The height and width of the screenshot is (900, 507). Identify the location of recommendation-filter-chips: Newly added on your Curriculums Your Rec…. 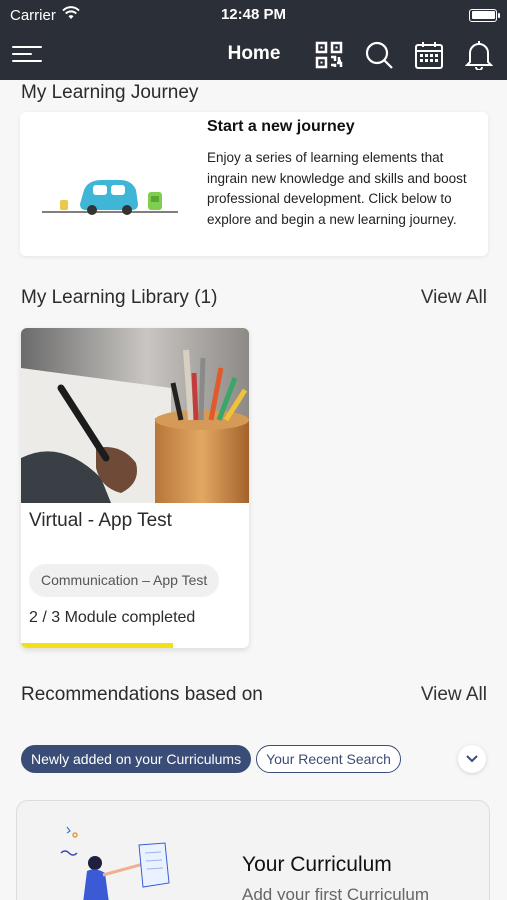
(211, 759).